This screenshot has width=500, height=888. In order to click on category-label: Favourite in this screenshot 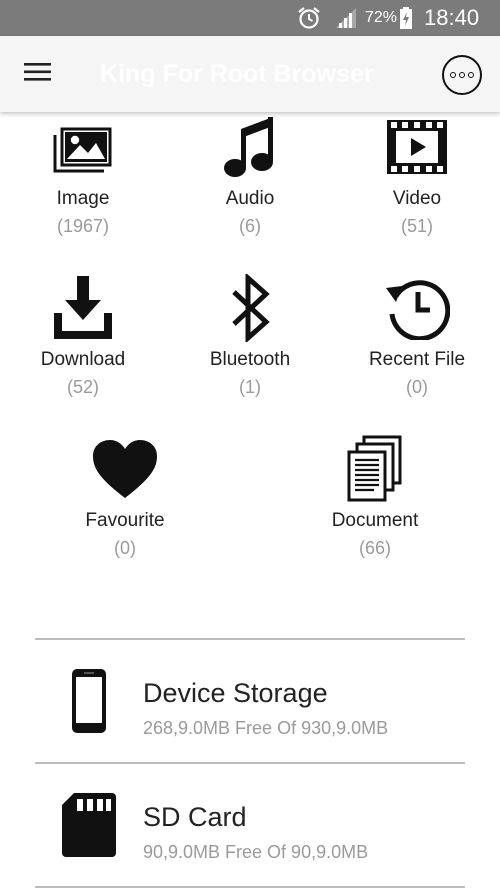, I will do `click(125, 520)`.